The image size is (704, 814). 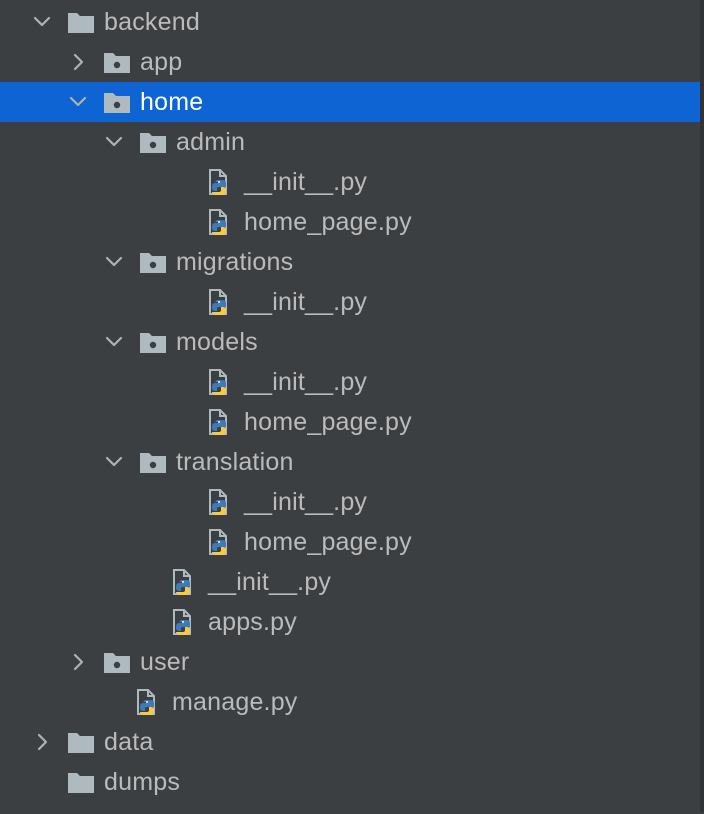 What do you see at coordinates (702, 406) in the screenshot?
I see `scrollbar-track` at bounding box center [702, 406].